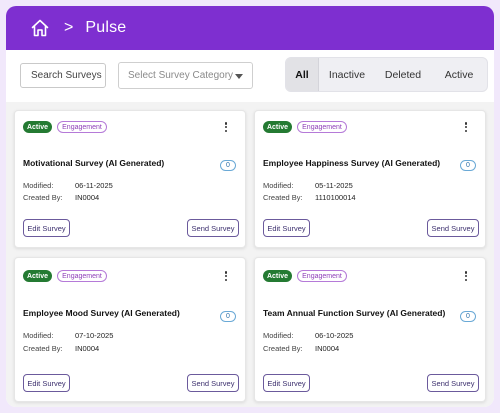  Describe the element at coordinates (403, 74) in the screenshot. I see `tab-deleted: Deleted` at that location.